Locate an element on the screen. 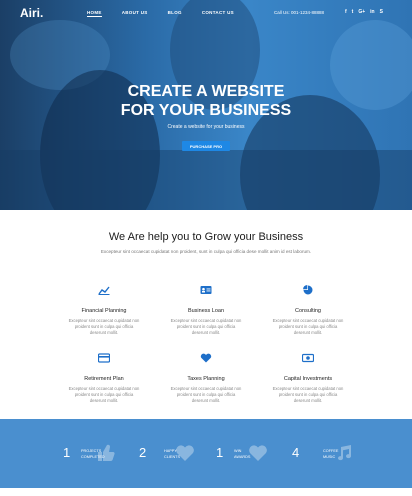 The height and width of the screenshot is (496, 412). facebook-icon: f is located at coordinates (346, 12).